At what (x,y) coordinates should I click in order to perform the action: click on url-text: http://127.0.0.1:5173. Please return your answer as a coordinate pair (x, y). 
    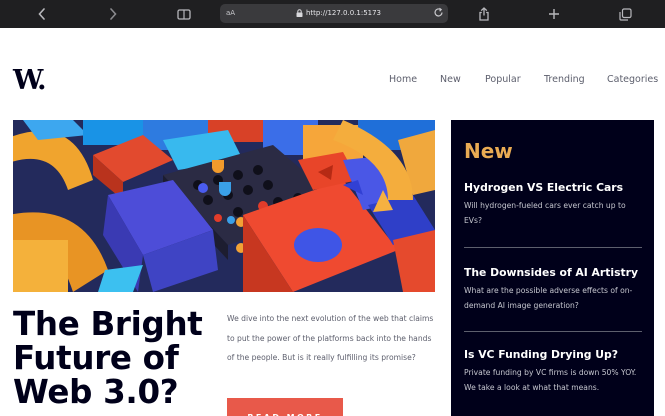
    Looking at the image, I should click on (344, 13).